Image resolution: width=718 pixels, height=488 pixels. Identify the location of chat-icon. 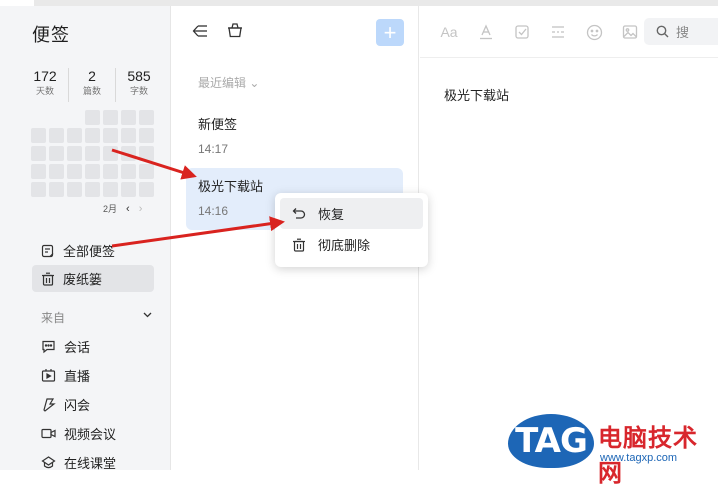
(48, 347).